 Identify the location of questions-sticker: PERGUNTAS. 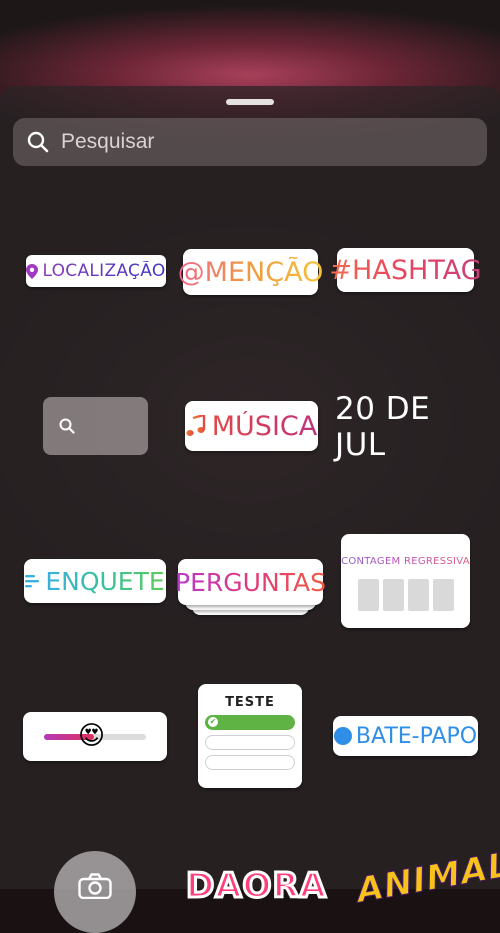
(250, 587).